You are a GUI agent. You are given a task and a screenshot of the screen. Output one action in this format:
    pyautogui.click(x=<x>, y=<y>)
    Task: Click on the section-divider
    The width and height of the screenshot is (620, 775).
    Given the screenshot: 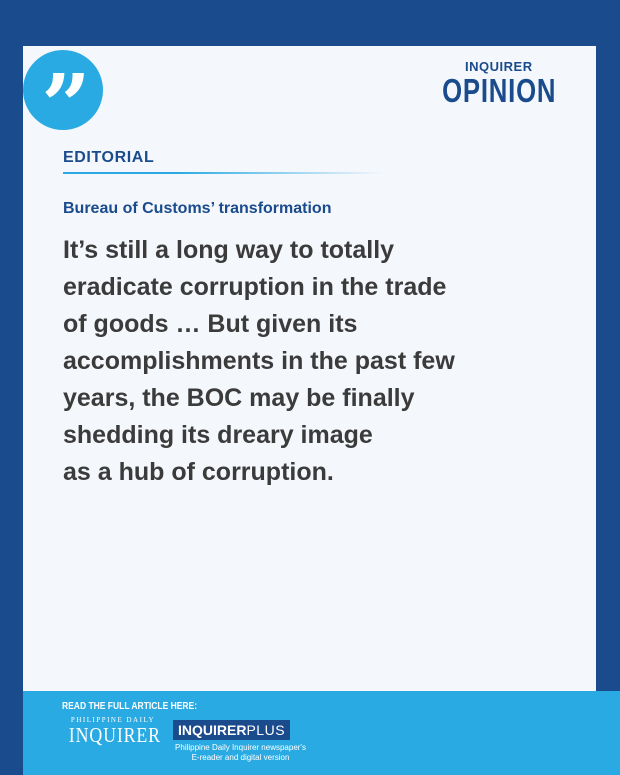 What is the action you would take?
    pyautogui.click(x=223, y=173)
    